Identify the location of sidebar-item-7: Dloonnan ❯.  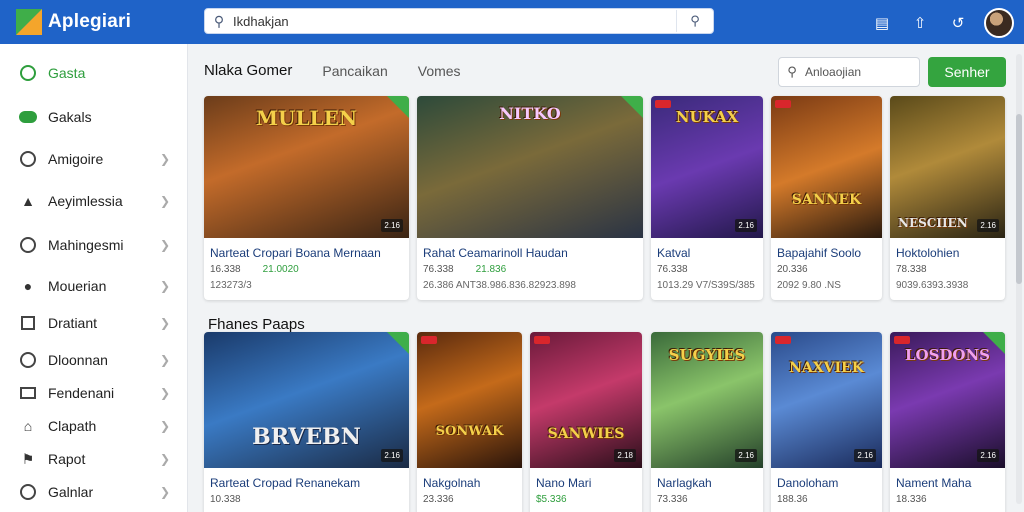
(94, 360).